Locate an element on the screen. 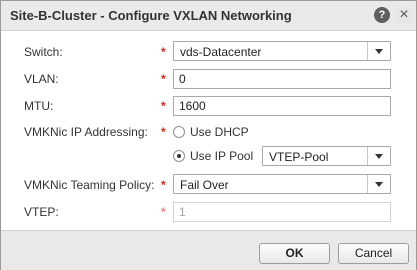 The height and width of the screenshot is (270, 417). switch-required-marker: * is located at coordinates (163, 52).